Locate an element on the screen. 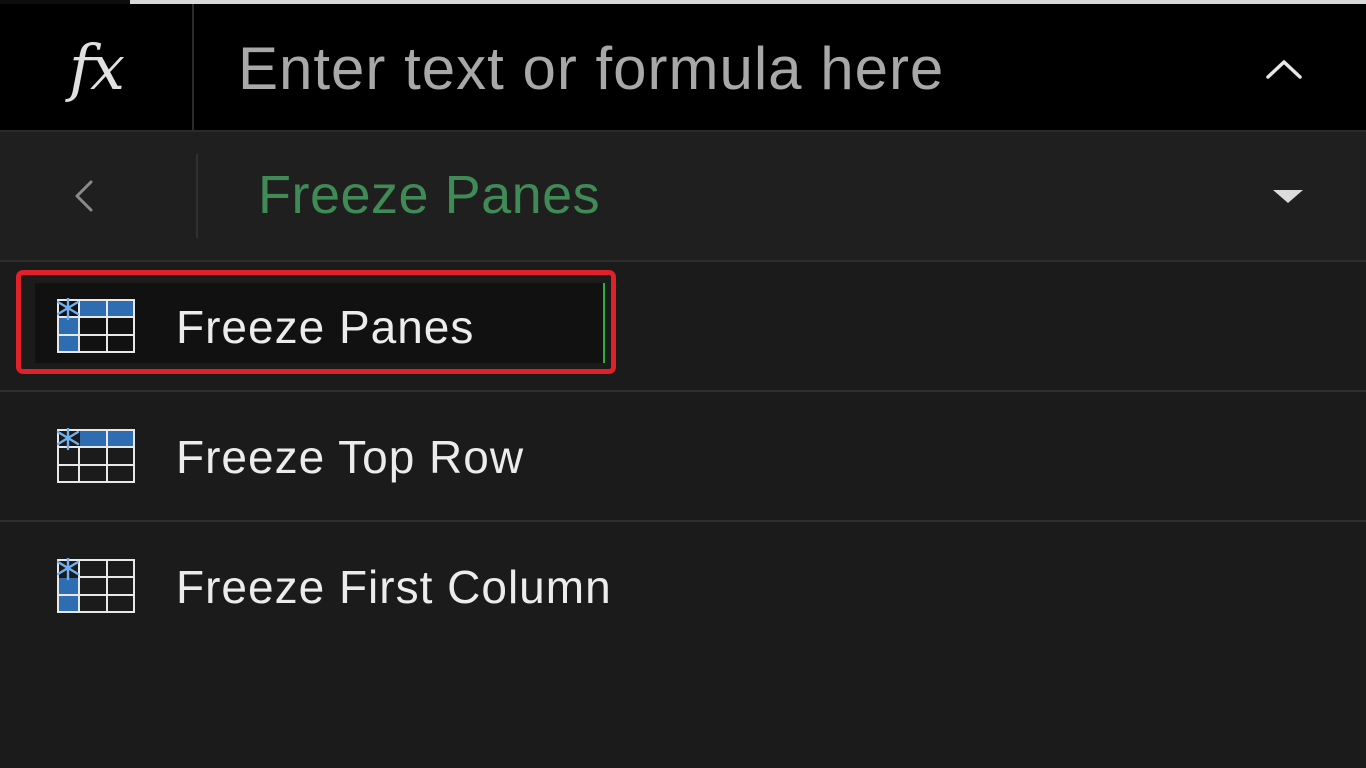  submenu-dropdown-button is located at coordinates (1288, 196).